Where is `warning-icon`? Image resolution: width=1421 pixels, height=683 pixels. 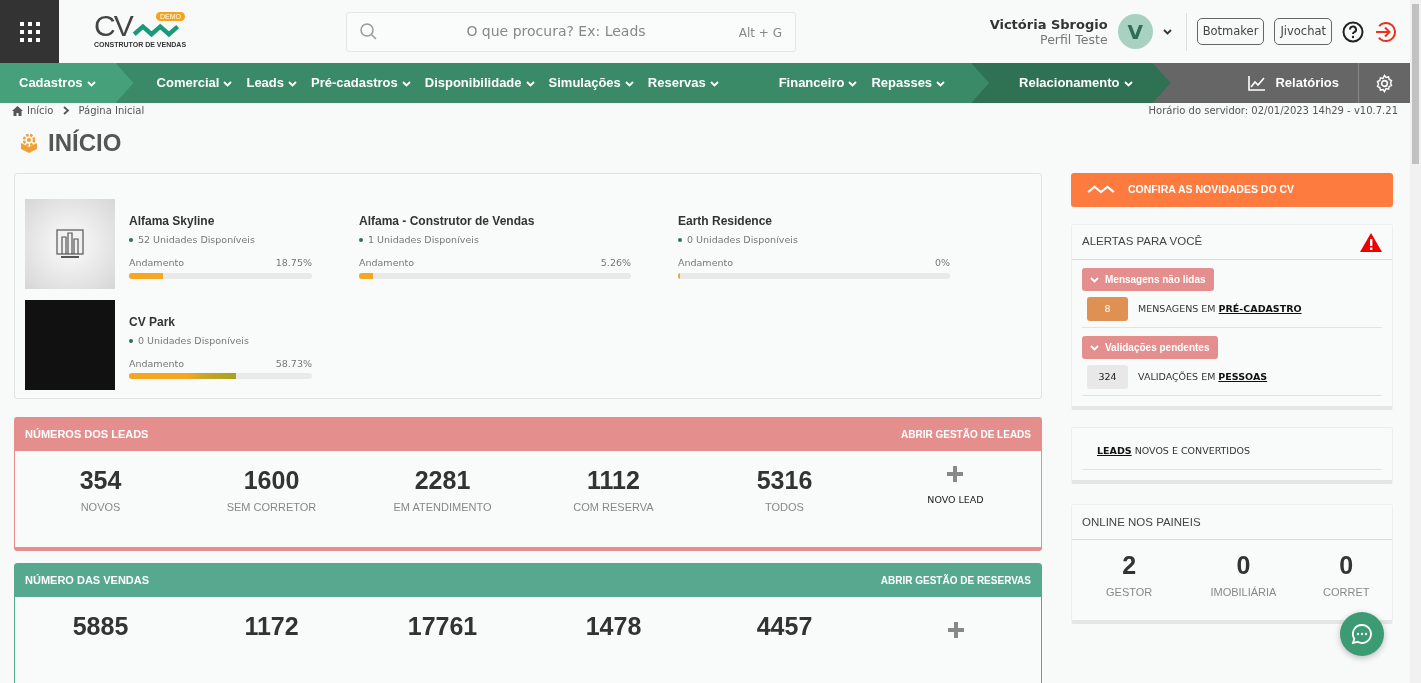
warning-icon is located at coordinates (1371, 242).